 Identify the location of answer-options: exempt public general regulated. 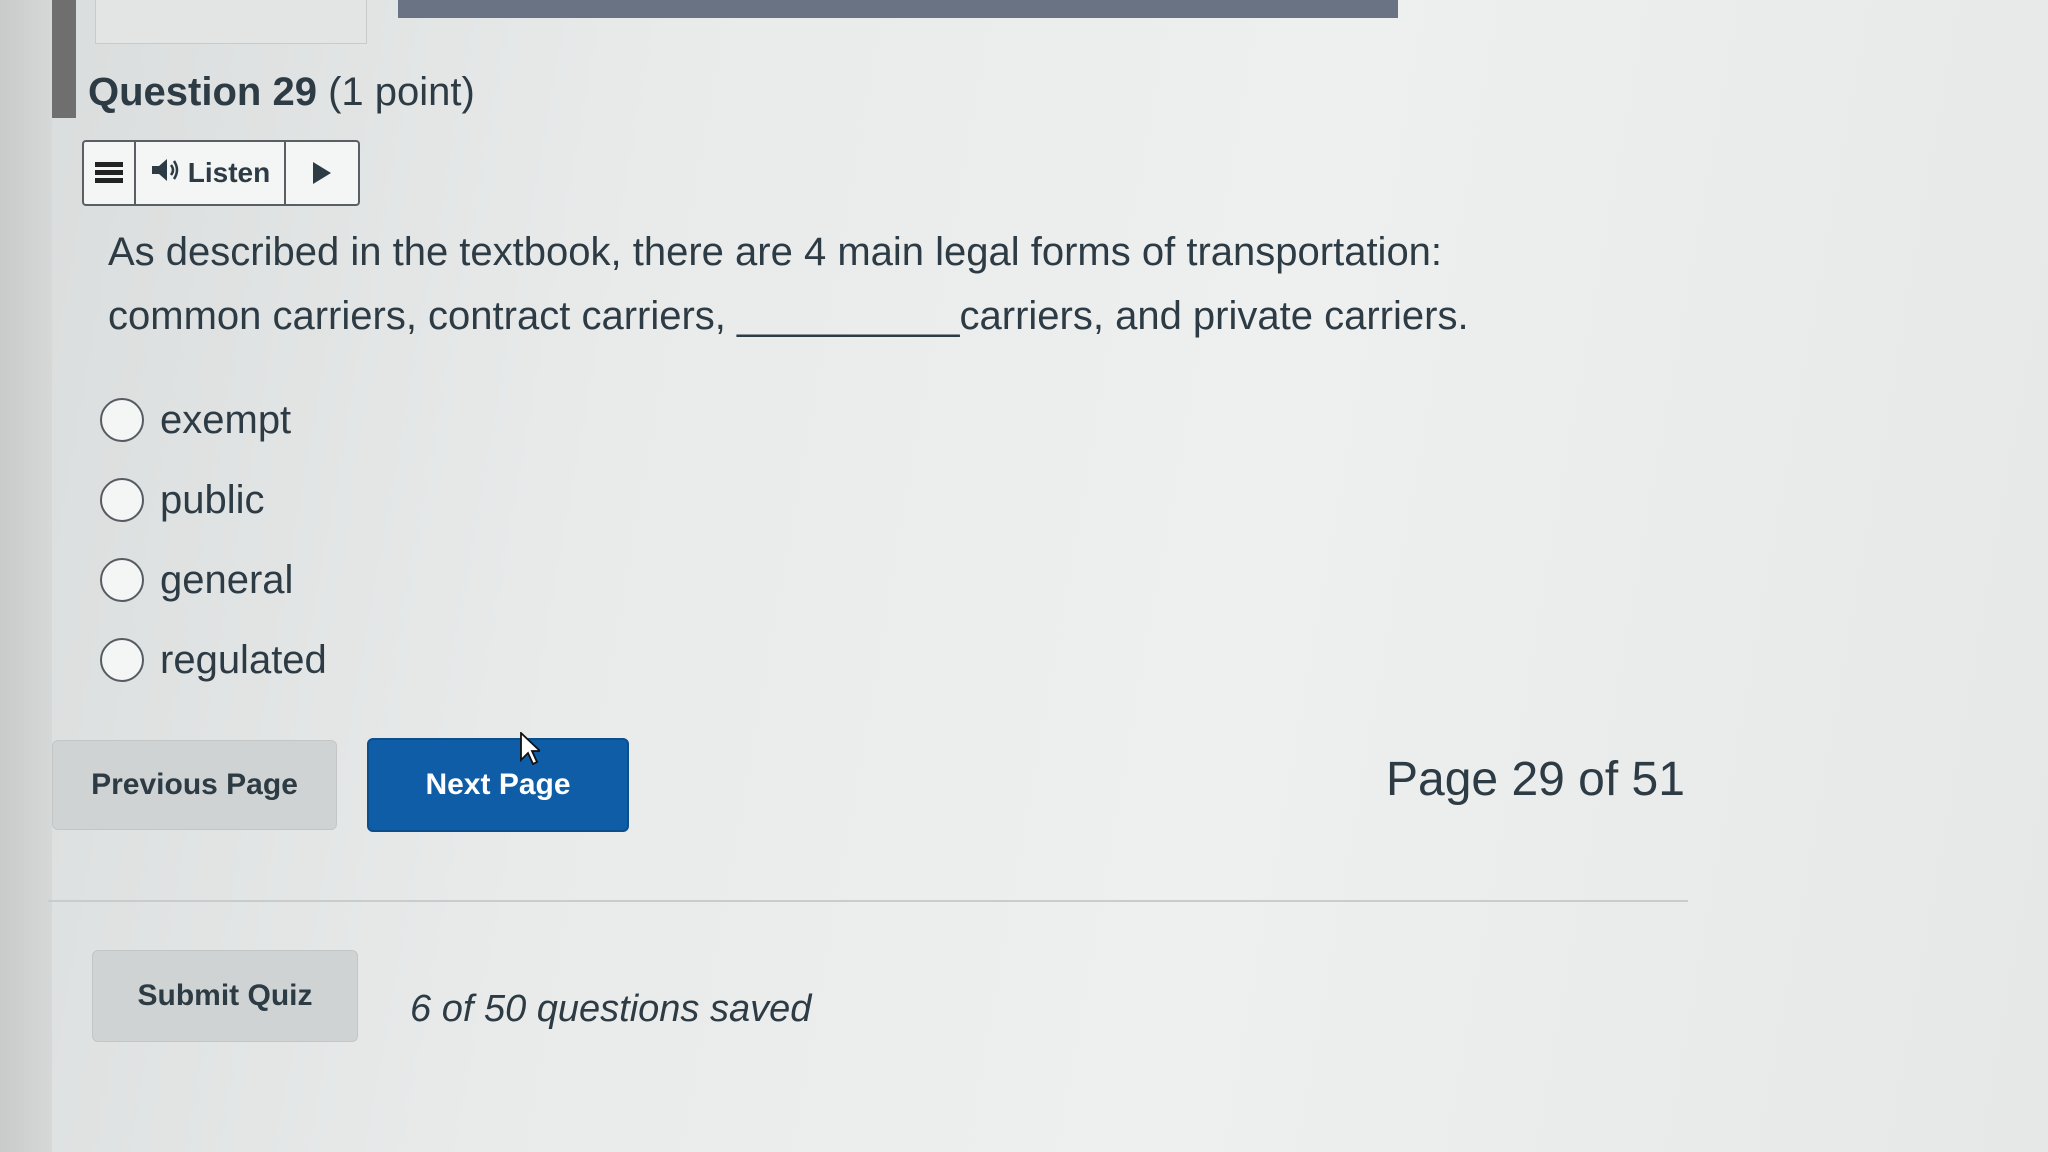
(213, 540).